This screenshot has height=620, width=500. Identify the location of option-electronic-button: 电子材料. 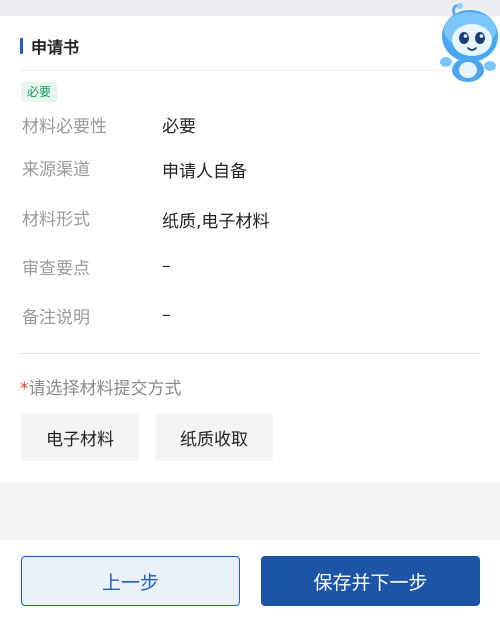
(80, 437).